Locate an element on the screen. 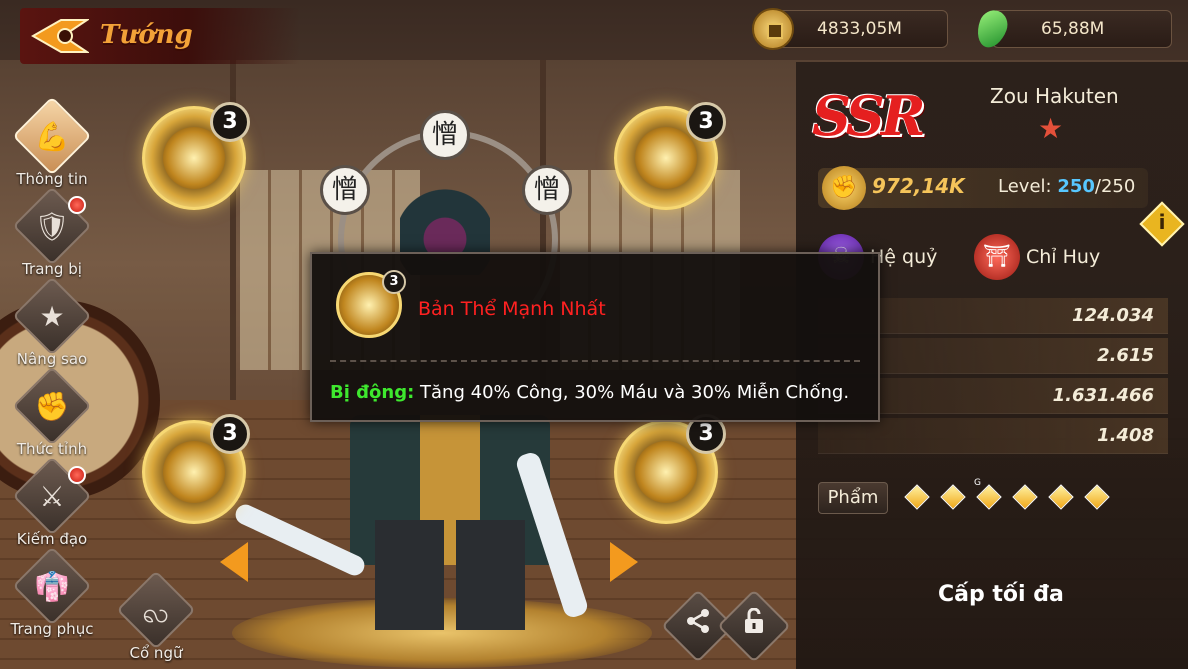 The width and height of the screenshot is (1188, 669). sidebar-item-star-up: ★ Nâng sao is located at coordinates (52, 326).